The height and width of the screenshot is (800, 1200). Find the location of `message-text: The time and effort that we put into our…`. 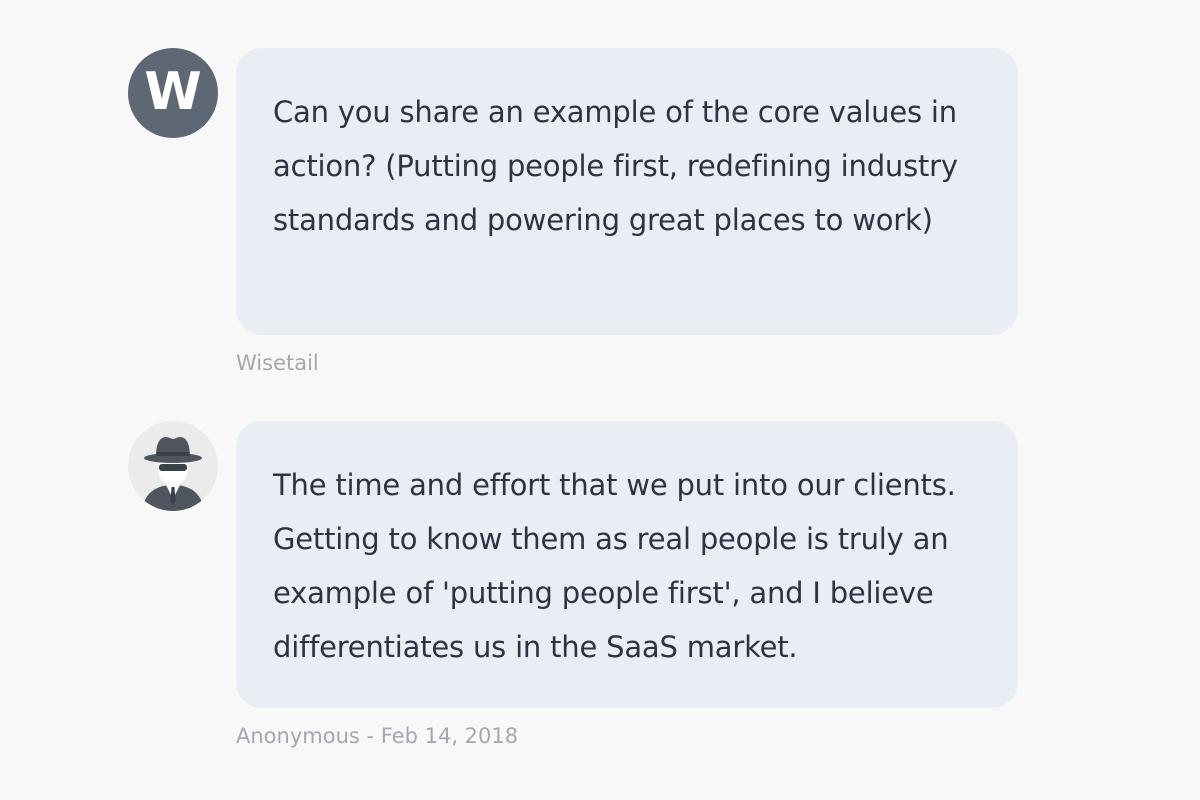

message-text: The time and effort that we put into our… is located at coordinates (614, 566).